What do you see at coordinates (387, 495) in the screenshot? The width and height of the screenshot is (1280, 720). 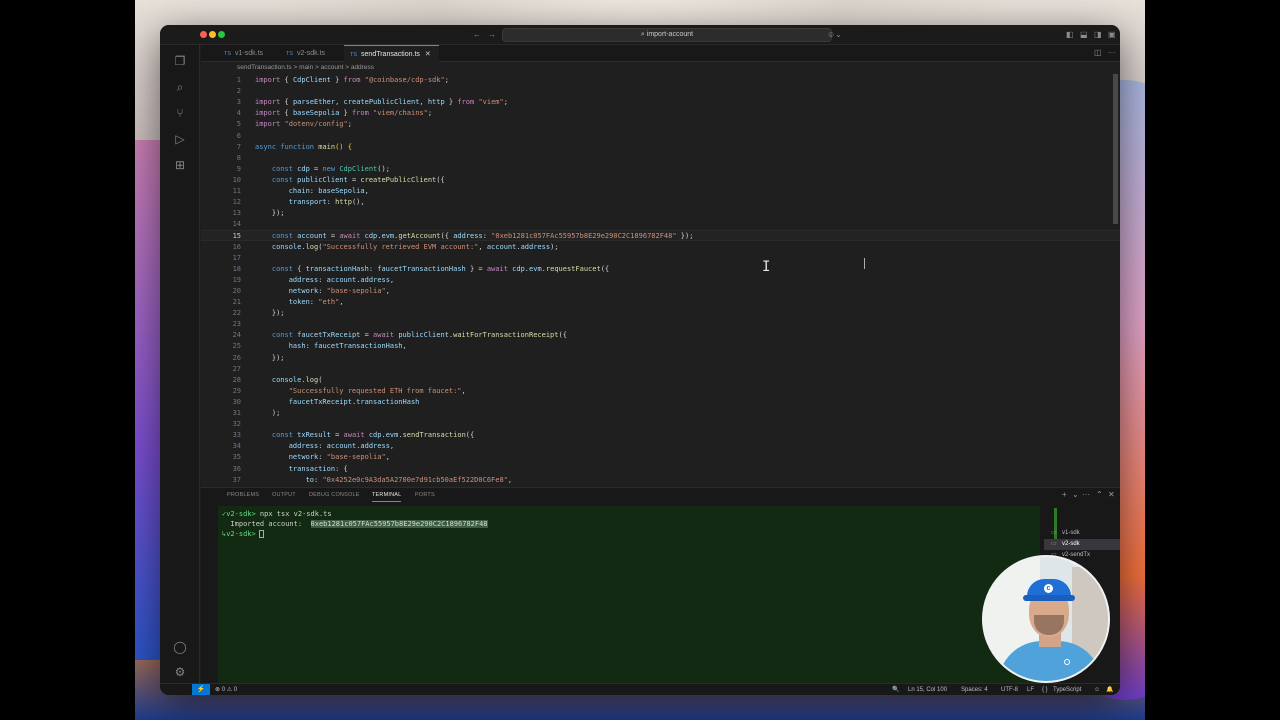 I see `tab-terminal: TERMINAL` at bounding box center [387, 495].